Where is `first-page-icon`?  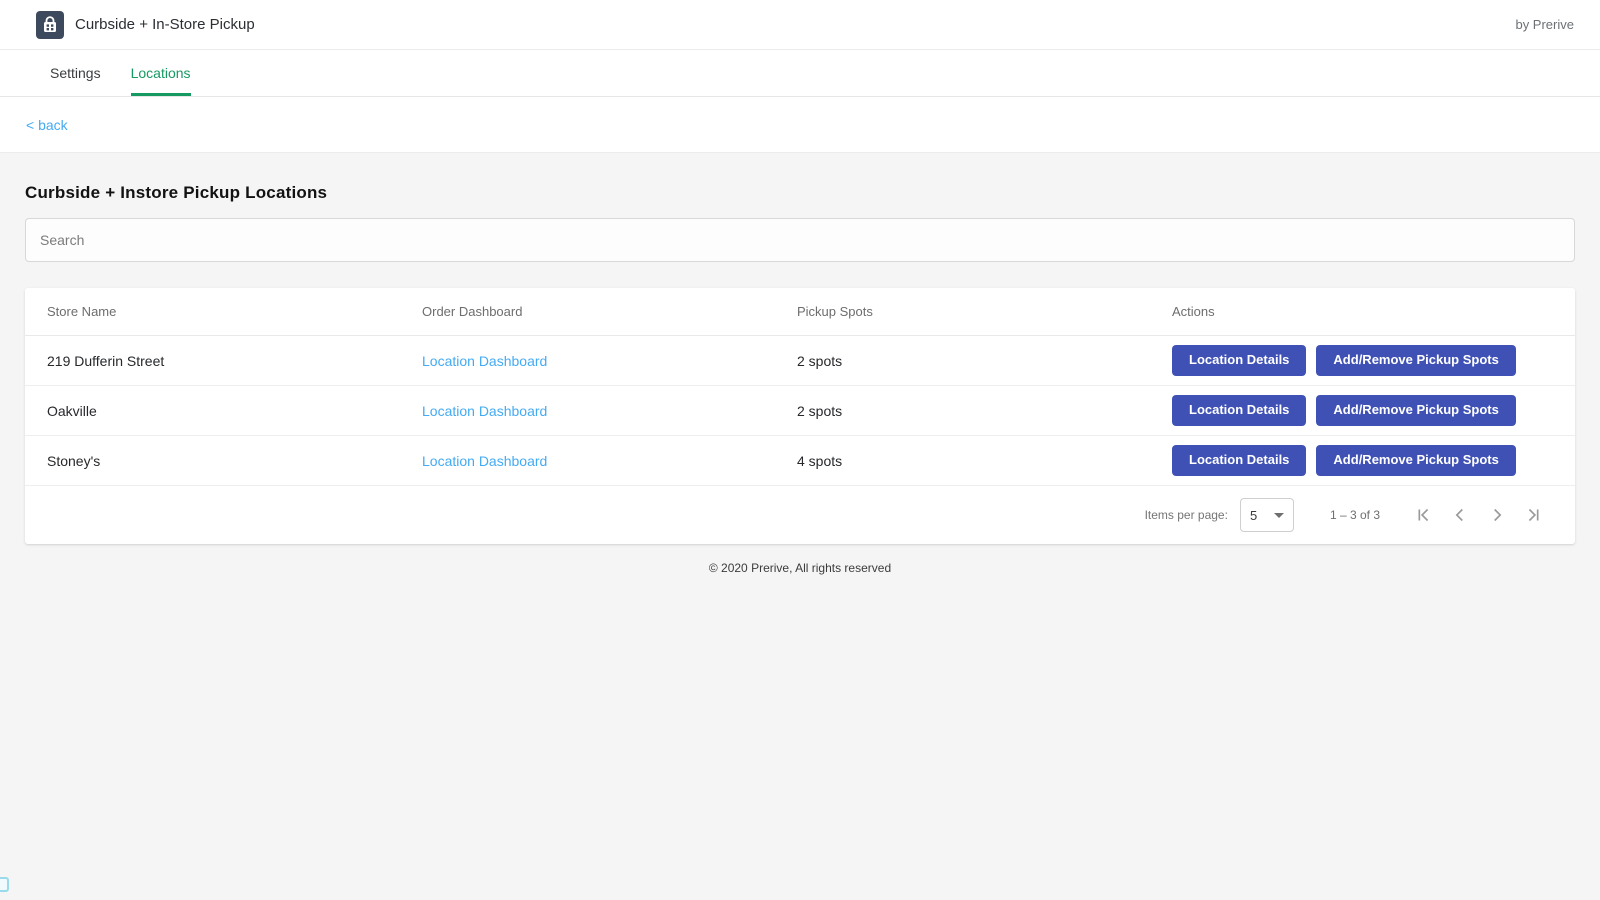
first-page-icon is located at coordinates (1423, 515).